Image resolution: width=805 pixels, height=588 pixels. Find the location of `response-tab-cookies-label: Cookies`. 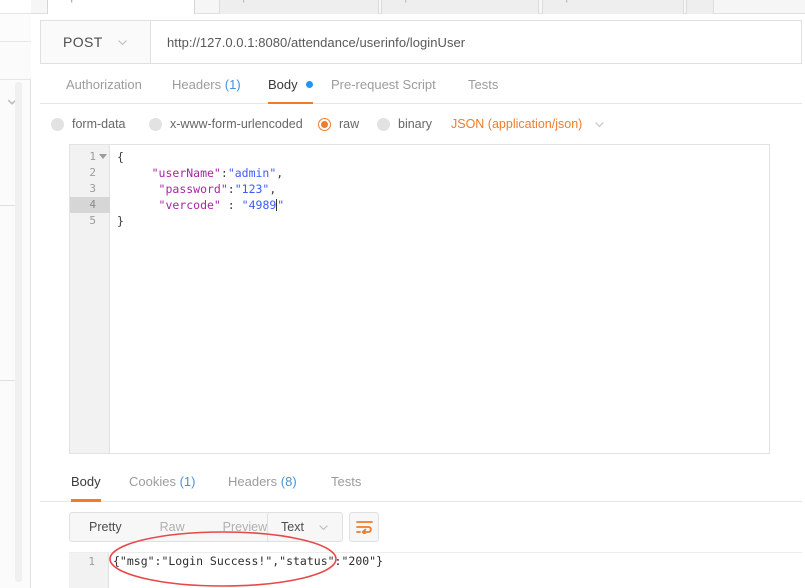

response-tab-cookies-label: Cookies is located at coordinates (152, 481).